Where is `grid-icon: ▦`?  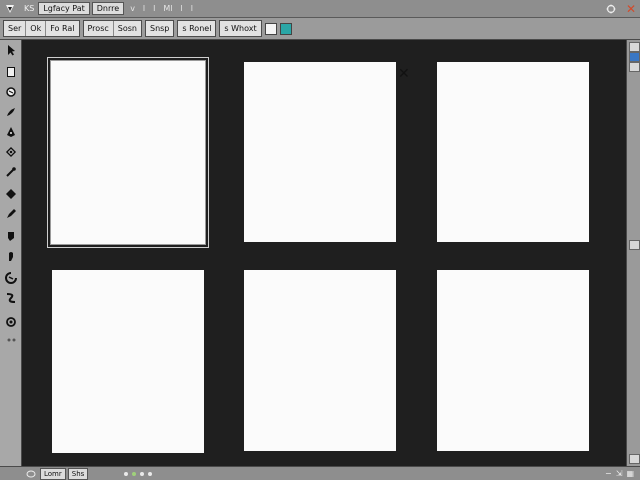 grid-icon: ▦ is located at coordinates (630, 473).